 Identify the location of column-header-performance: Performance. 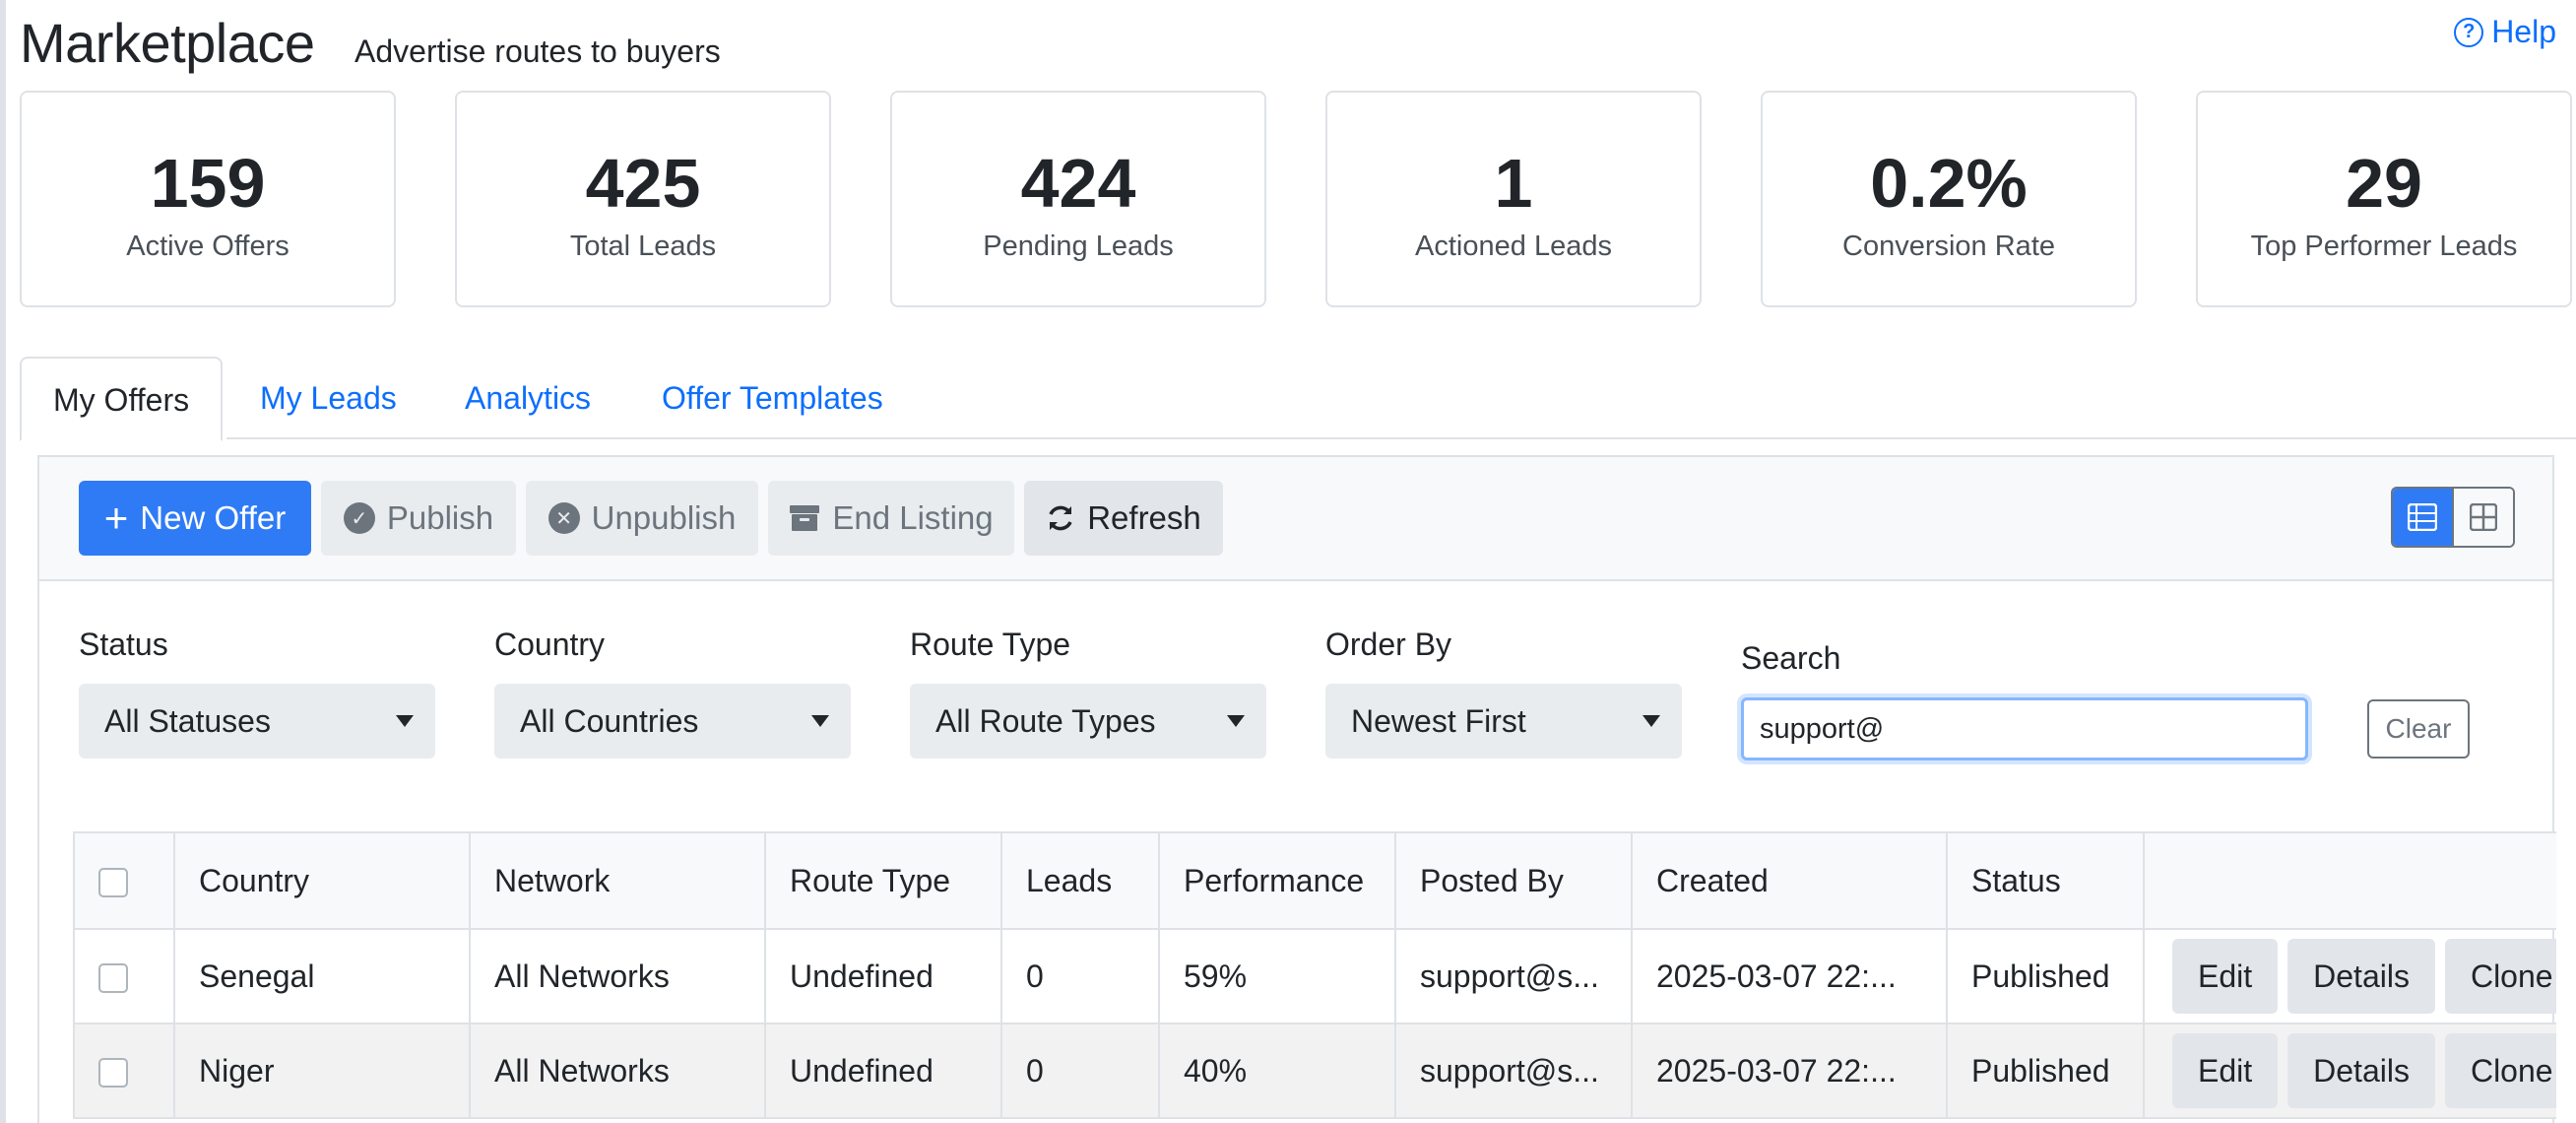
(1277, 880).